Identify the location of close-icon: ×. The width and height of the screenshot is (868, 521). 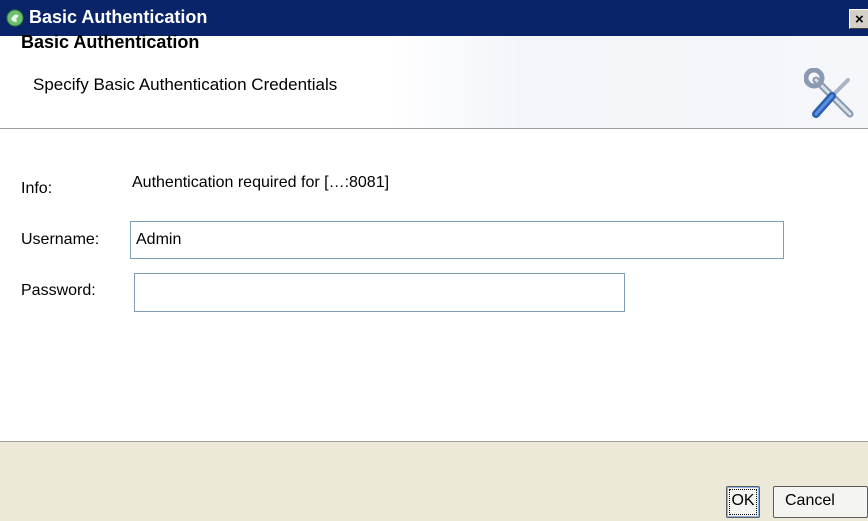
(859, 19).